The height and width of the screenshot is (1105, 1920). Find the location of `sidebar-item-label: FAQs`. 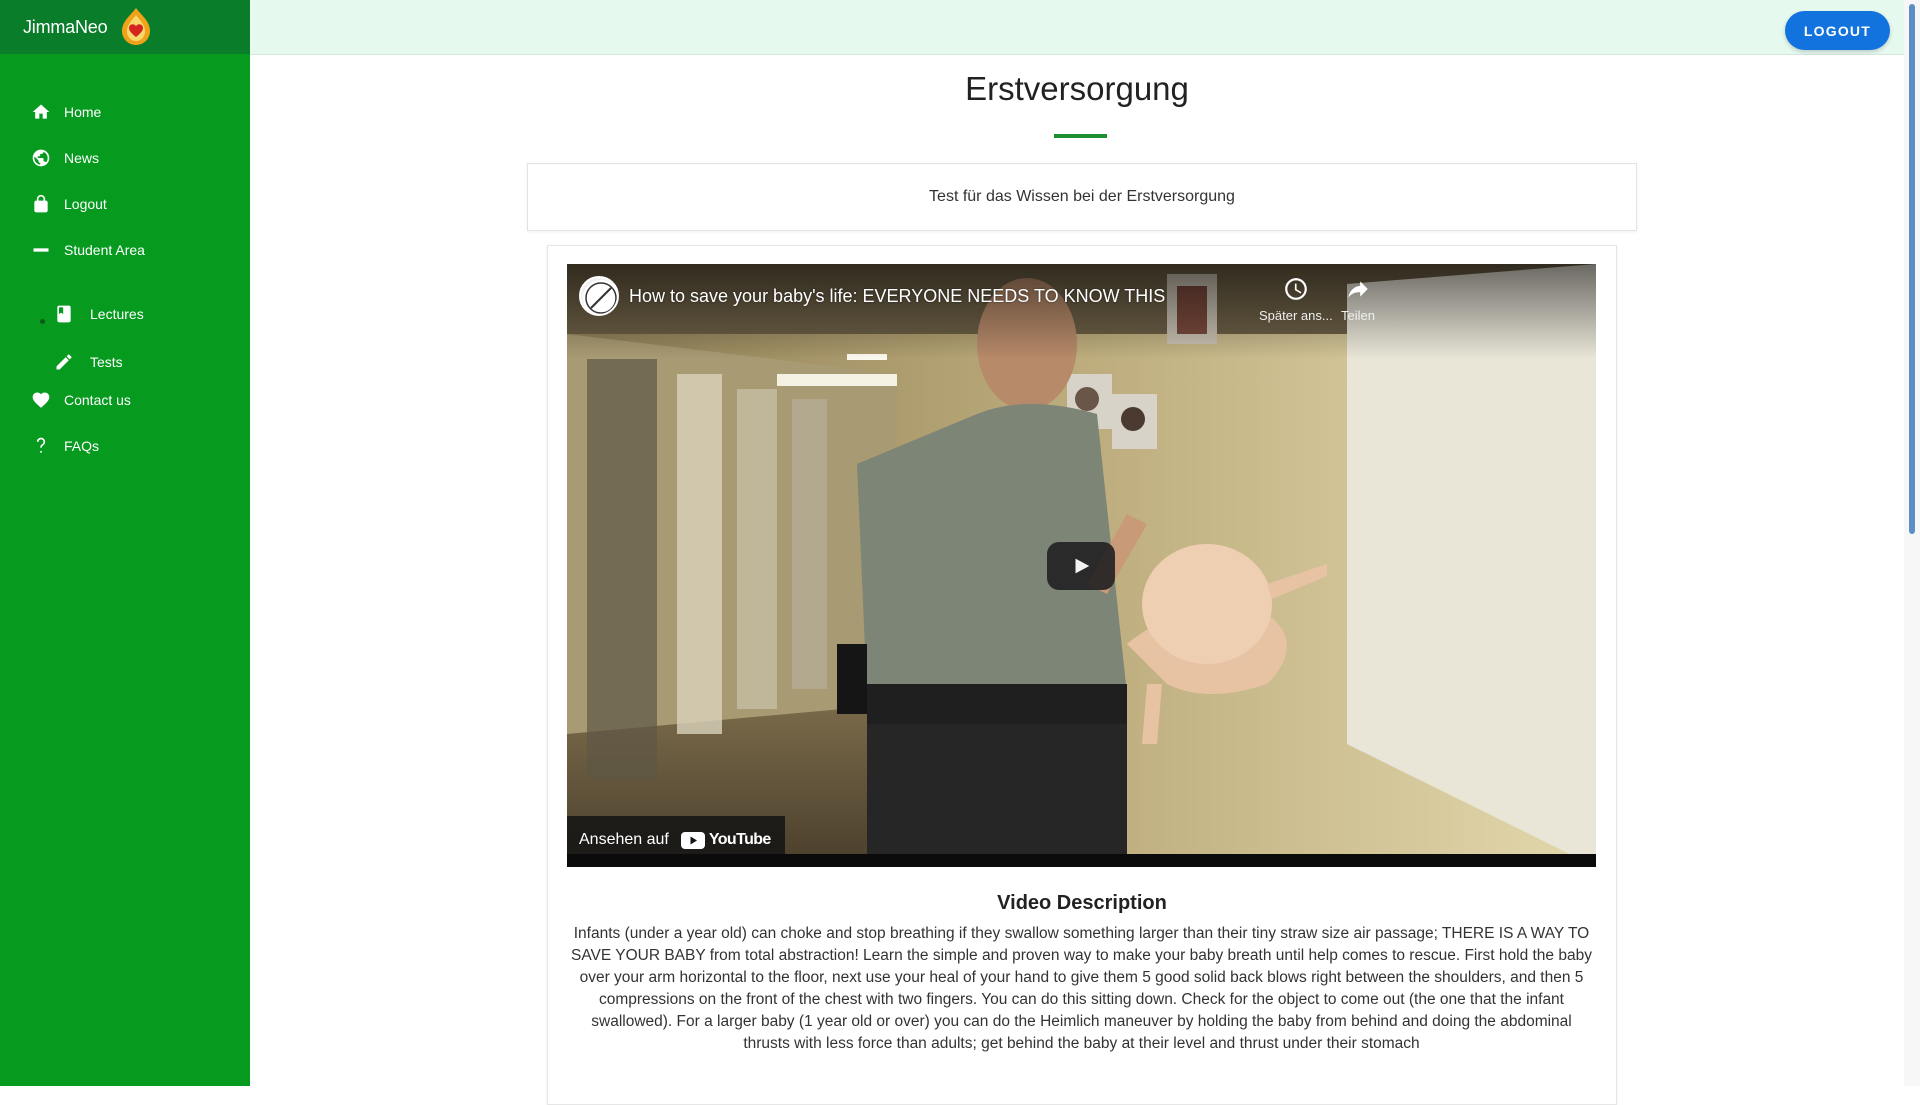

sidebar-item-label: FAQs is located at coordinates (82, 446).